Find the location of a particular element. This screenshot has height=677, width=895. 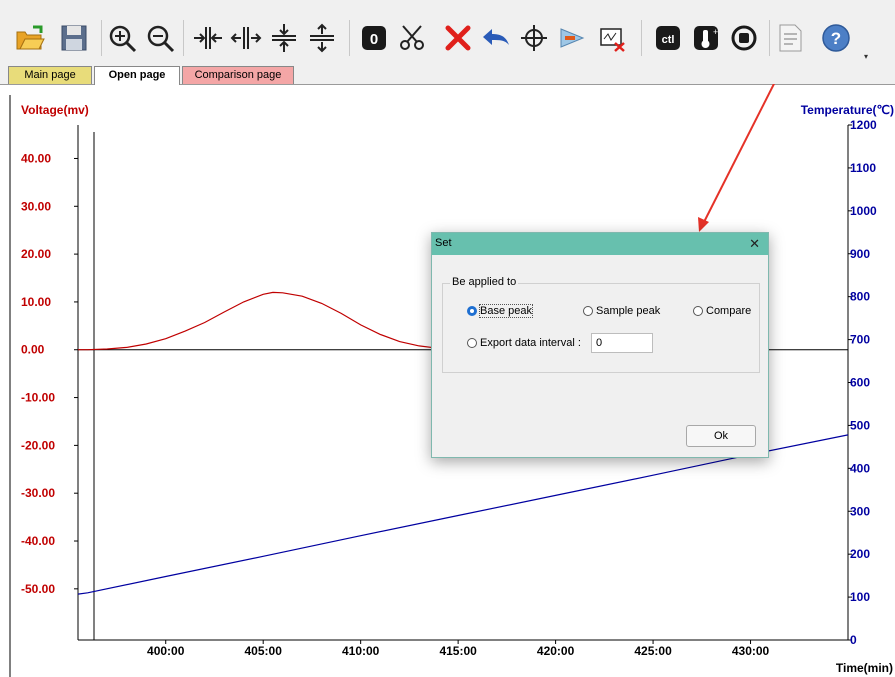

y-left-tick-label: -10.00 is located at coordinates (38, 398).